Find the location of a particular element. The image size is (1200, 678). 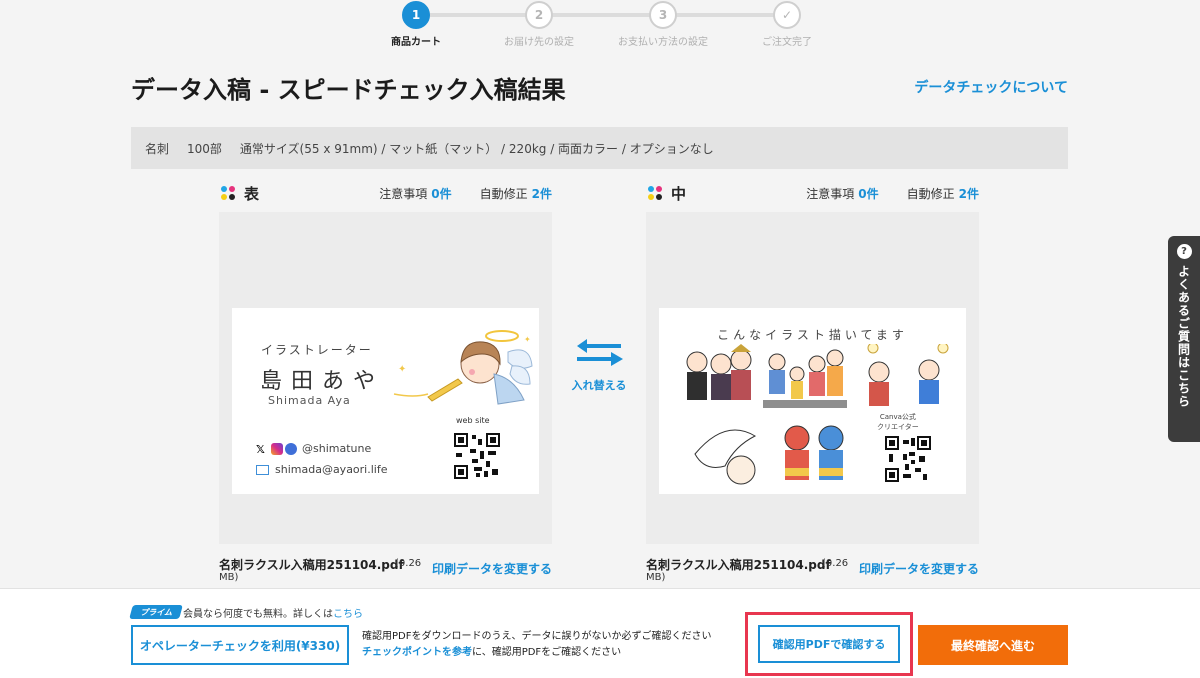

swap-sides-button: 入れ替える is located at coordinates (599, 365).